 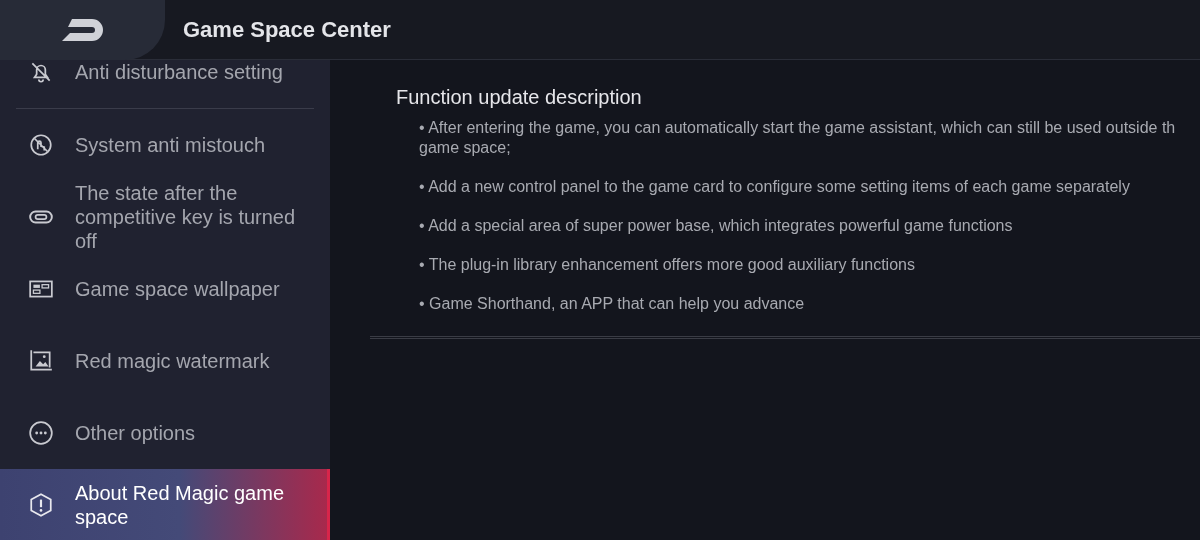 I want to click on image-icon, so click(x=41, y=361).